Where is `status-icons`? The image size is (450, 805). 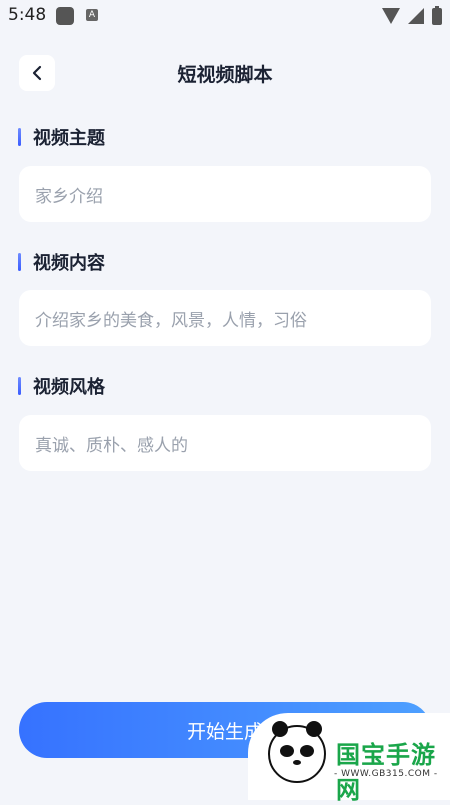
status-icons is located at coordinates (412, 15).